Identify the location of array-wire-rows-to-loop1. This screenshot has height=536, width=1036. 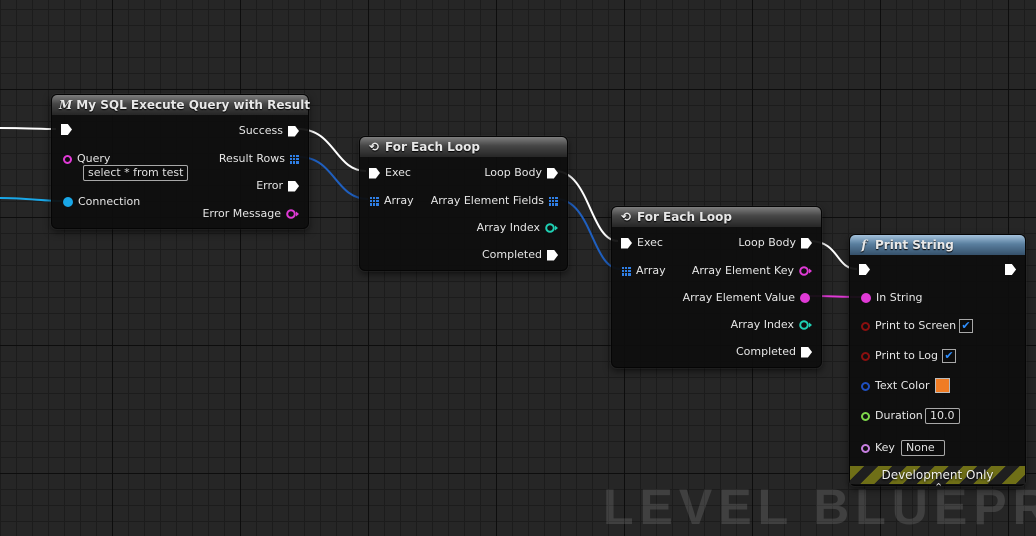
(333, 178).